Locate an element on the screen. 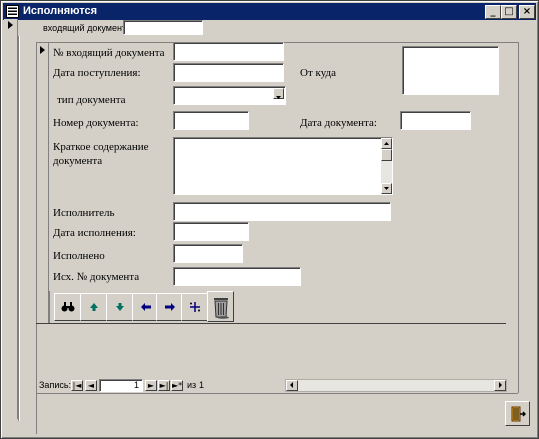 The height and width of the screenshot is (439, 539). subform-separator is located at coordinates (271, 323).